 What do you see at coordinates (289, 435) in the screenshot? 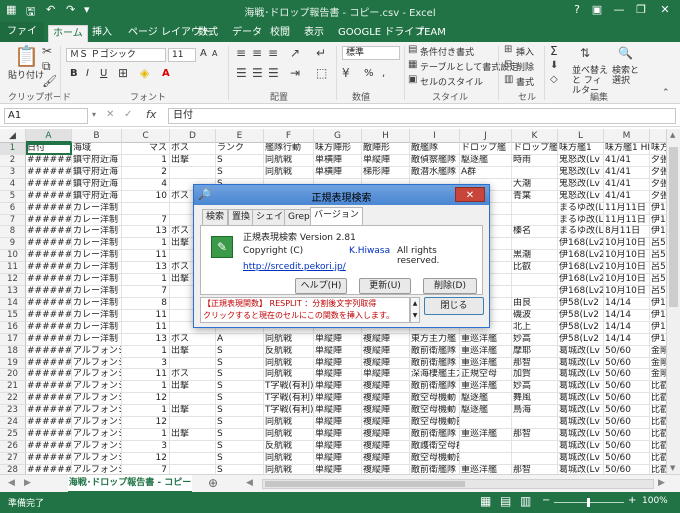
I see `cell: 同航戦` at bounding box center [289, 435].